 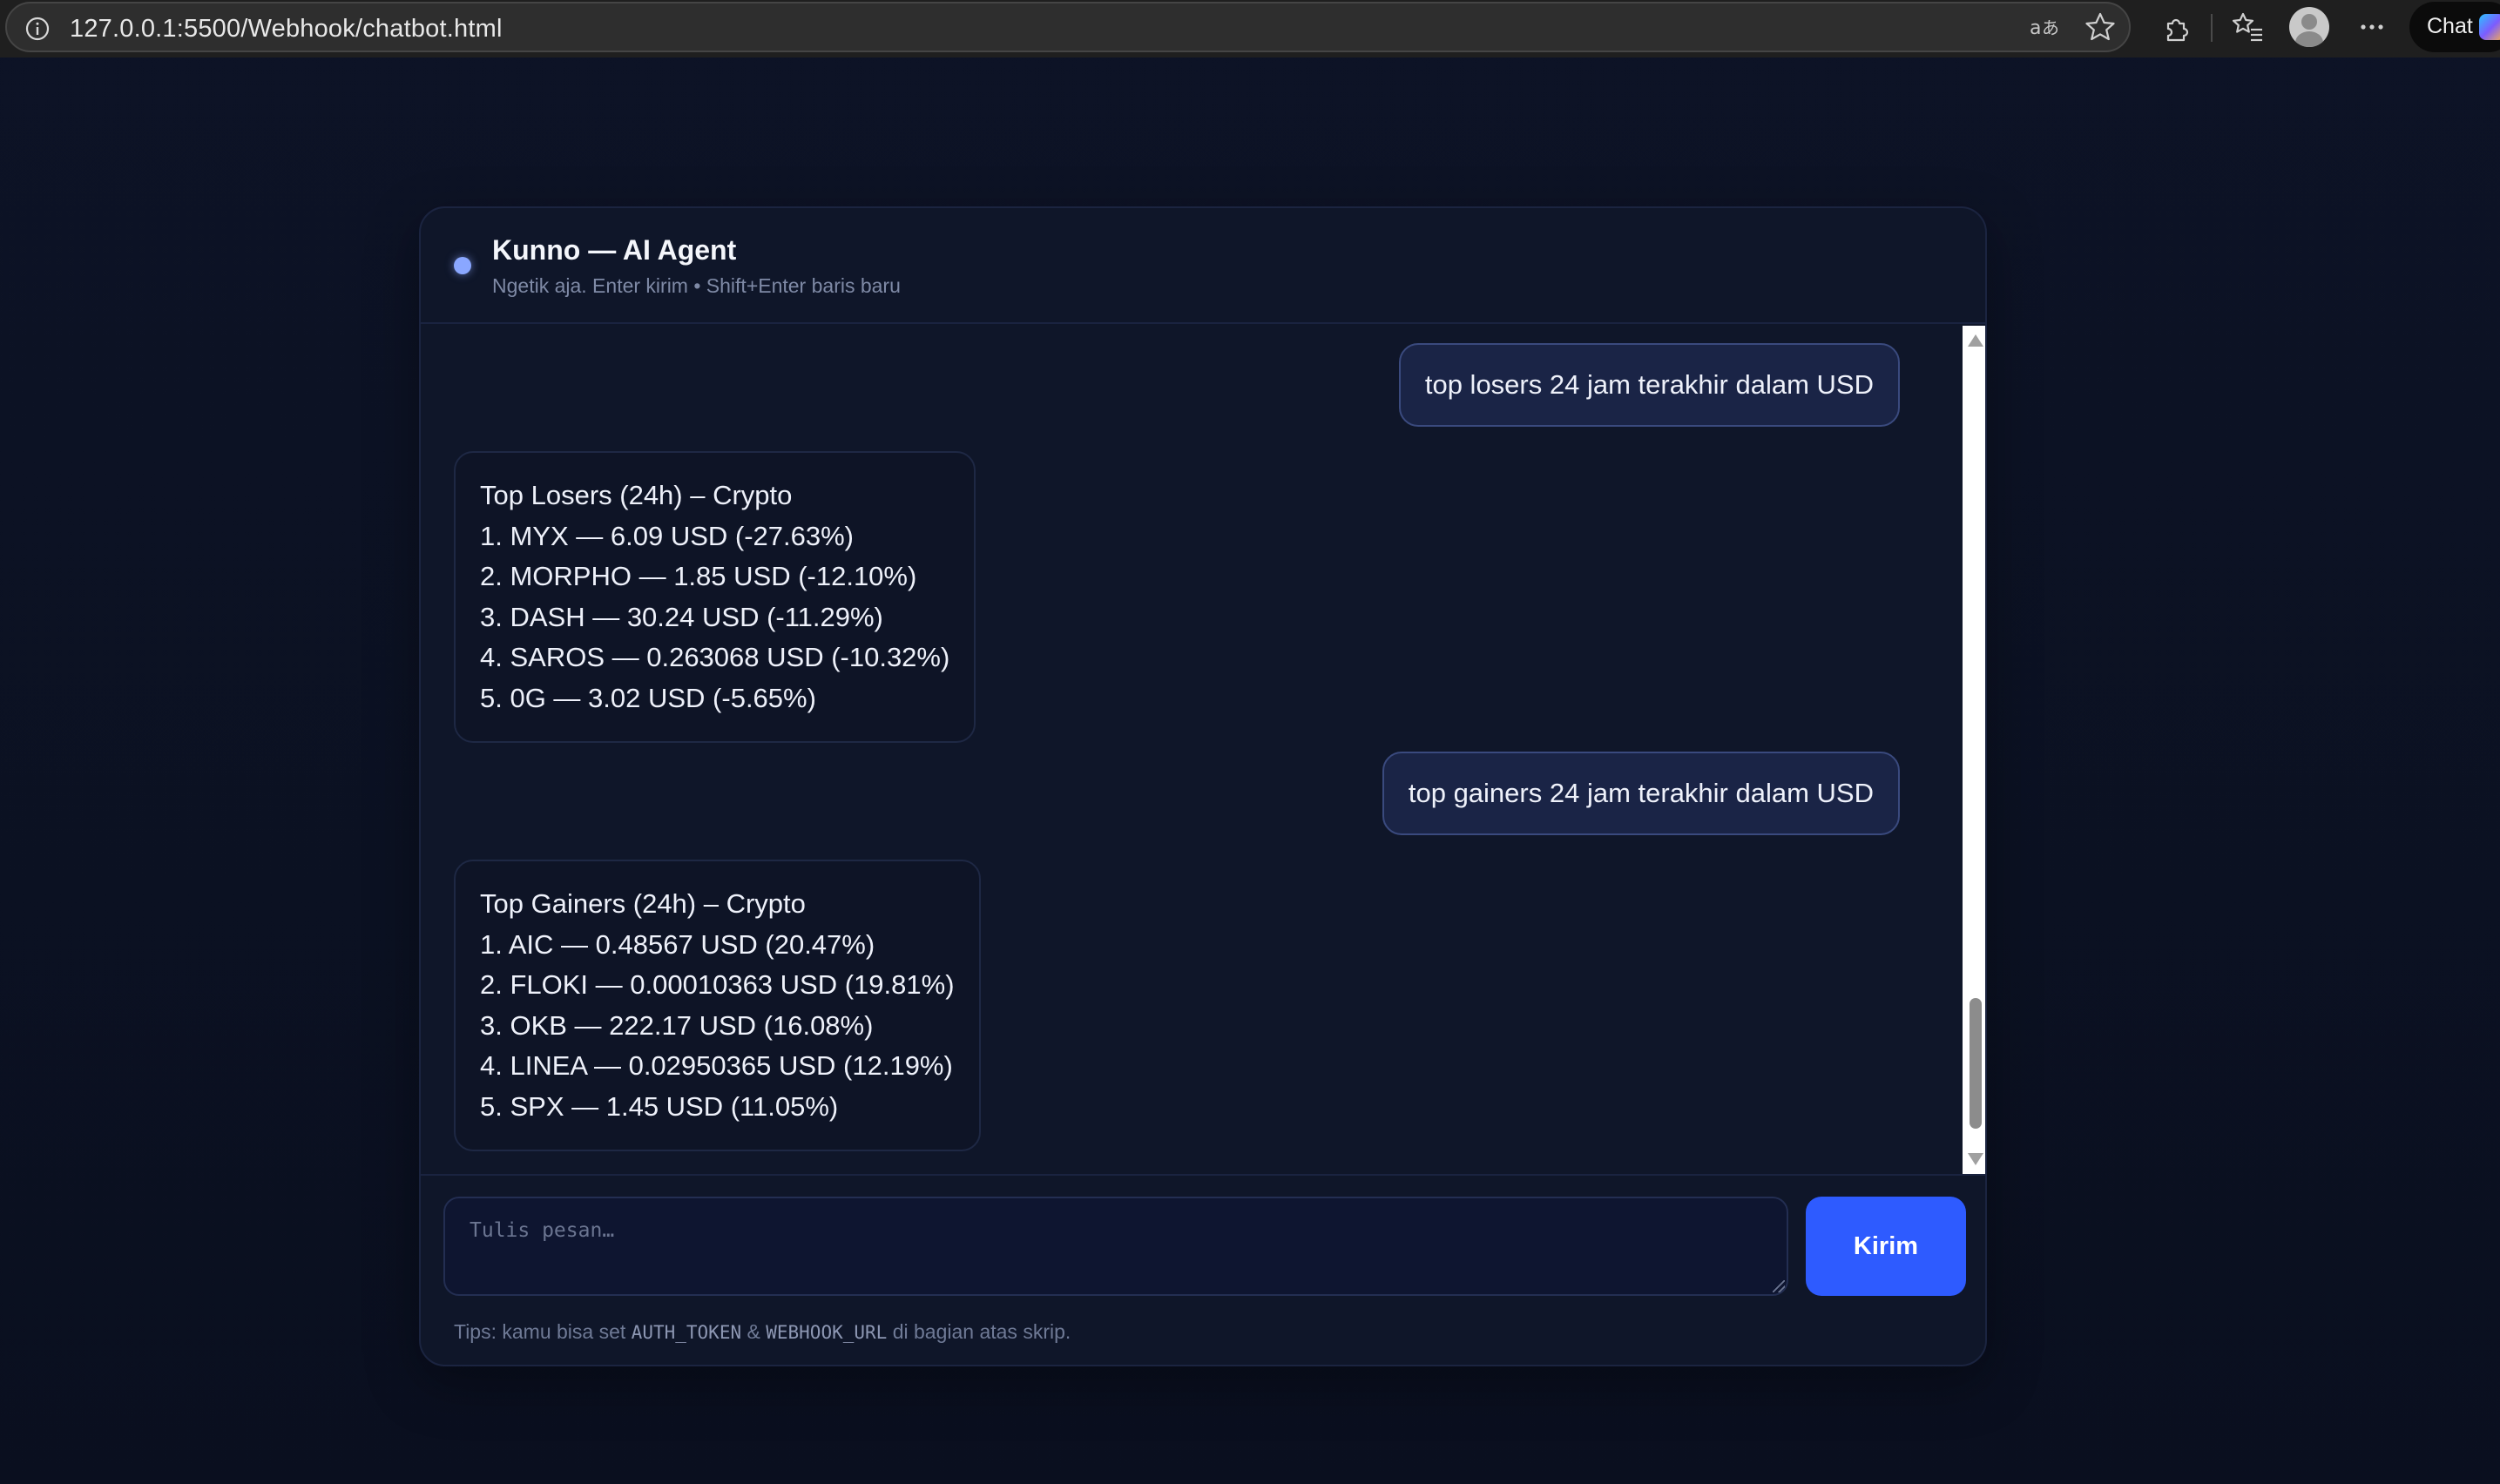 I want to click on tips-code-webhook-url: WEBHOOK_URL, so click(x=827, y=1332).